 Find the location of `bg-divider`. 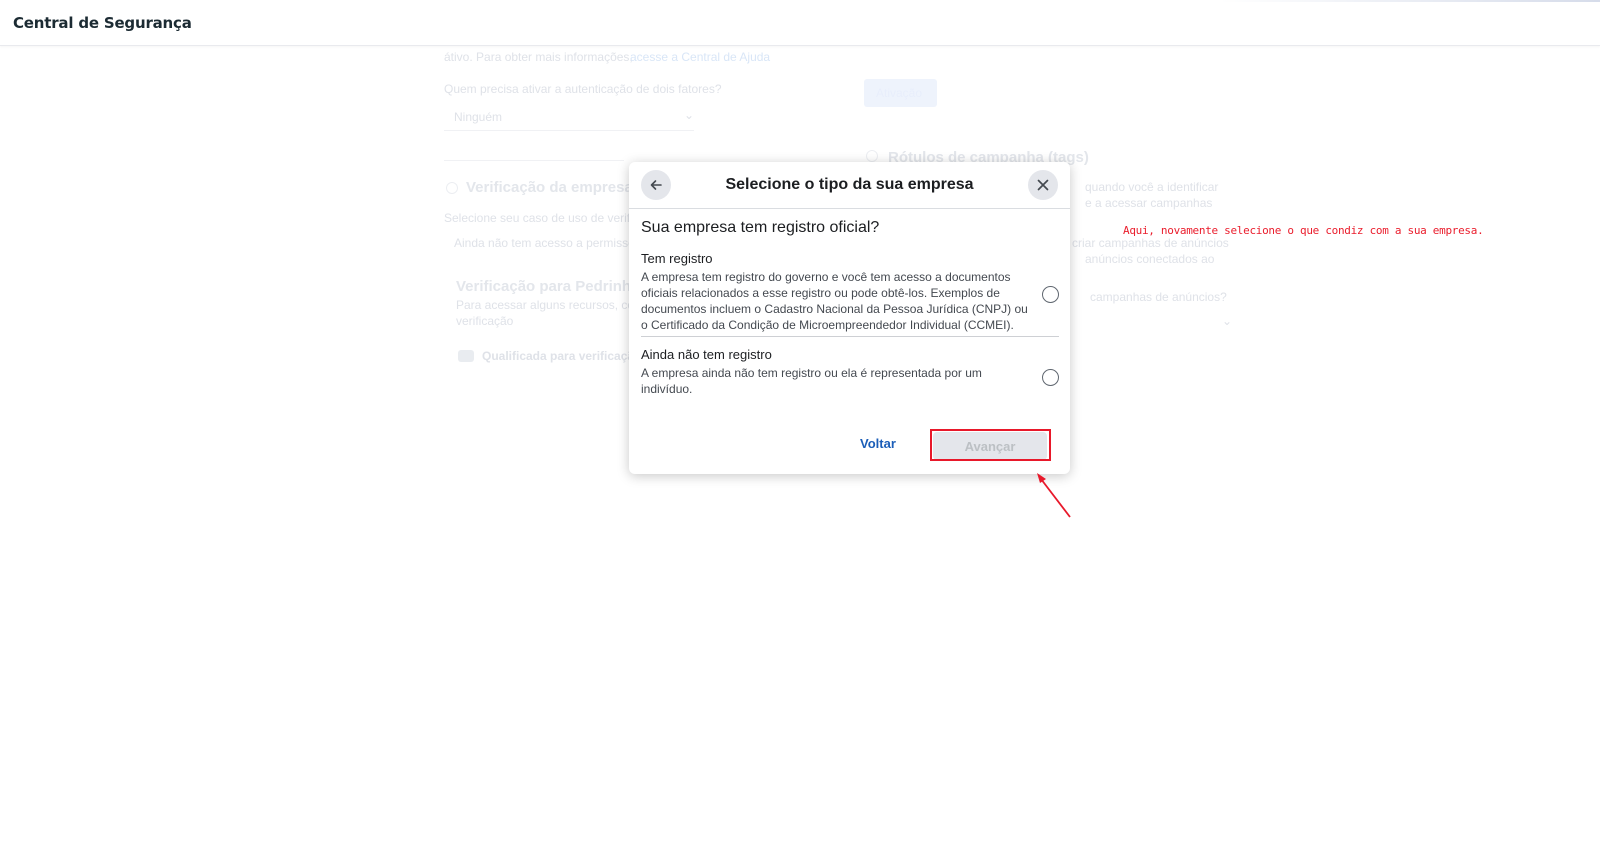

bg-divider is located at coordinates (534, 160).